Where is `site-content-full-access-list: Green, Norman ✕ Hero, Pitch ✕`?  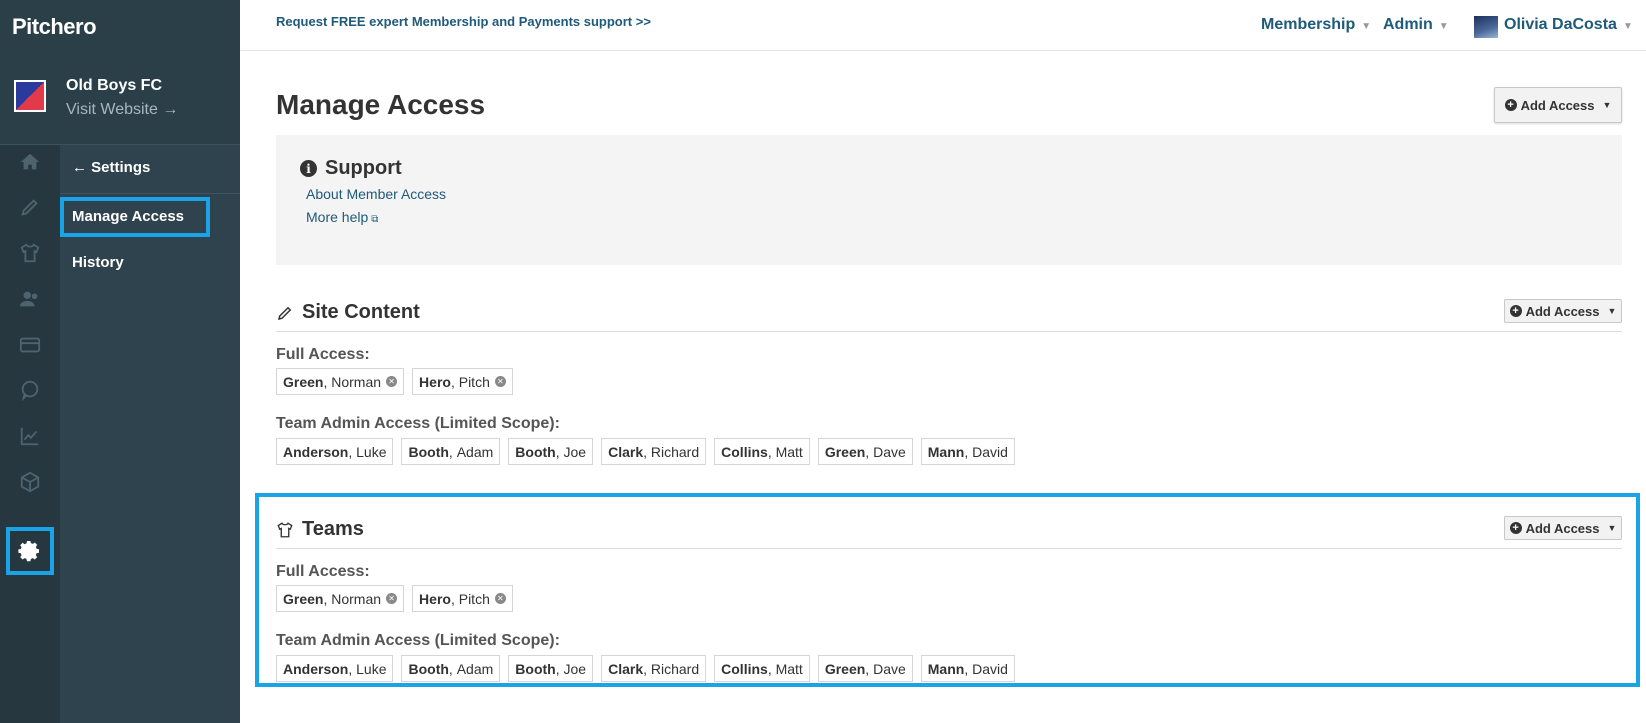
site-content-full-access-list: Green, Norman ✕ Hero, Pitch ✕ is located at coordinates (394, 381).